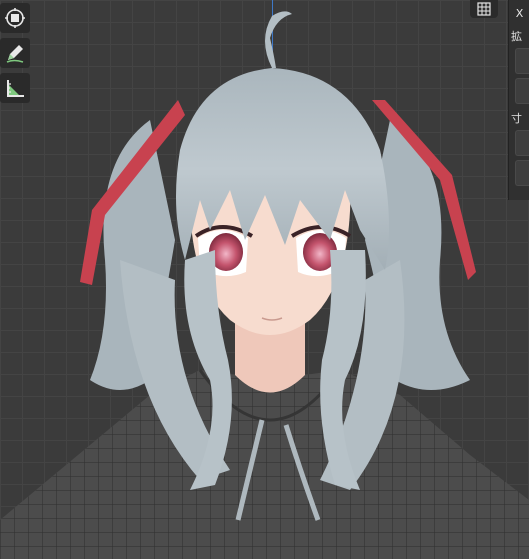 Image resolution: width=529 pixels, height=559 pixels. I want to click on transform-tool-button, so click(15, 18).